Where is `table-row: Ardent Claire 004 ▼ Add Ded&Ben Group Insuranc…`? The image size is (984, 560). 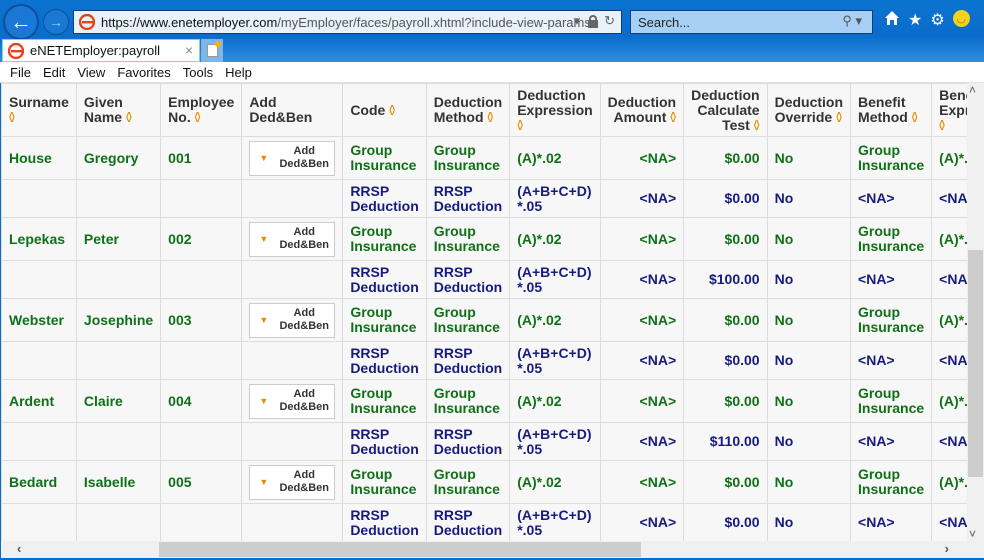
table-row: Ardent Claire 004 ▼ Add Ded&Ben Group Insuranc… is located at coordinates (484, 401).